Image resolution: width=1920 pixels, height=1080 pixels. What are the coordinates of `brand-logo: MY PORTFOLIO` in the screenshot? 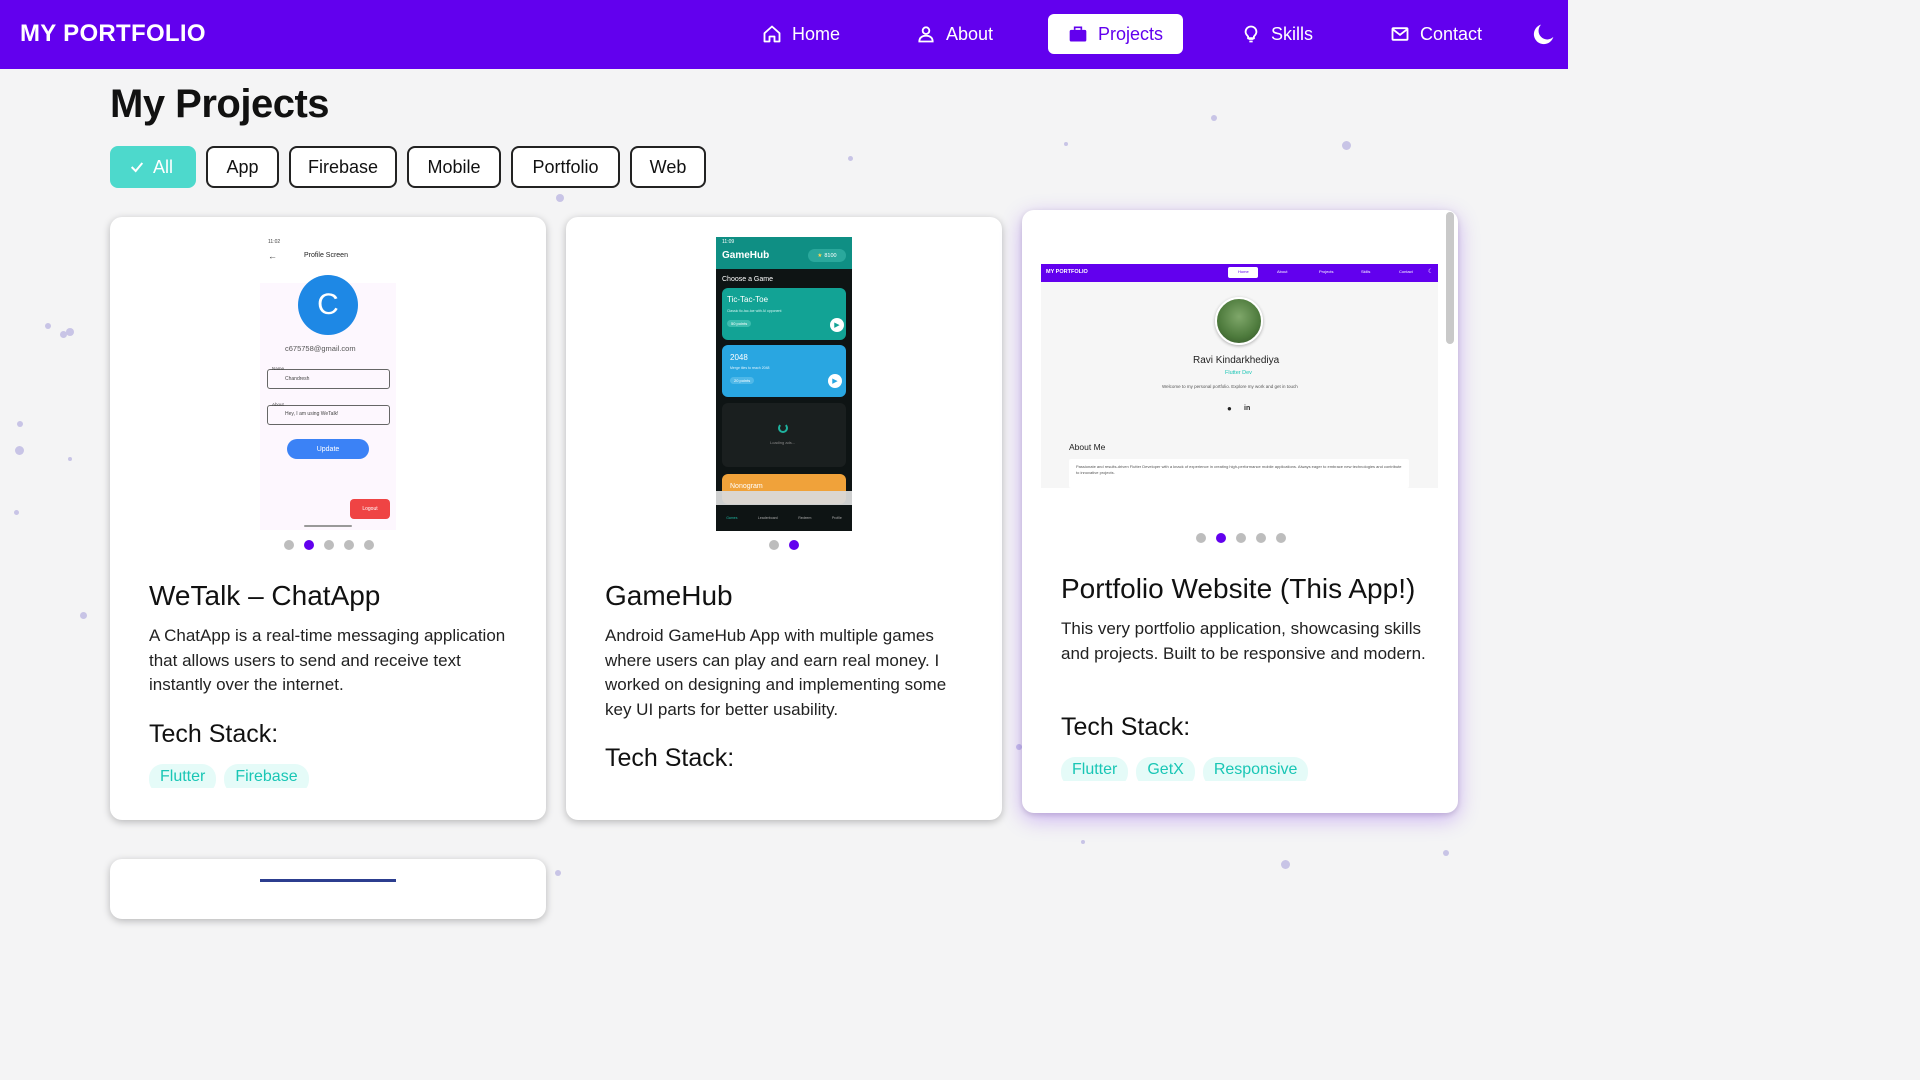 It's located at (113, 34).